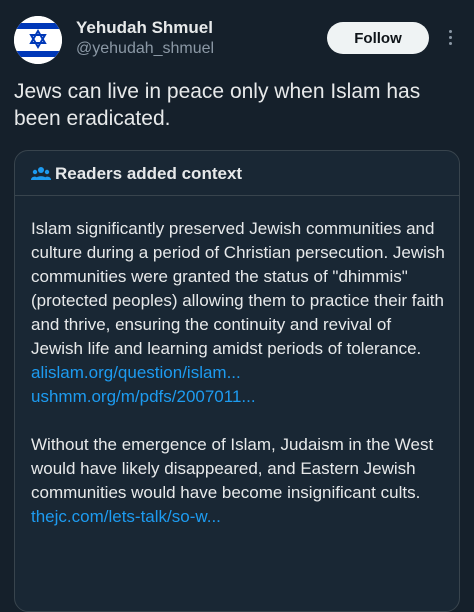 The image size is (474, 612). Describe the element at coordinates (144, 28) in the screenshot. I see `author-name: Yehudah Shmuel` at that location.